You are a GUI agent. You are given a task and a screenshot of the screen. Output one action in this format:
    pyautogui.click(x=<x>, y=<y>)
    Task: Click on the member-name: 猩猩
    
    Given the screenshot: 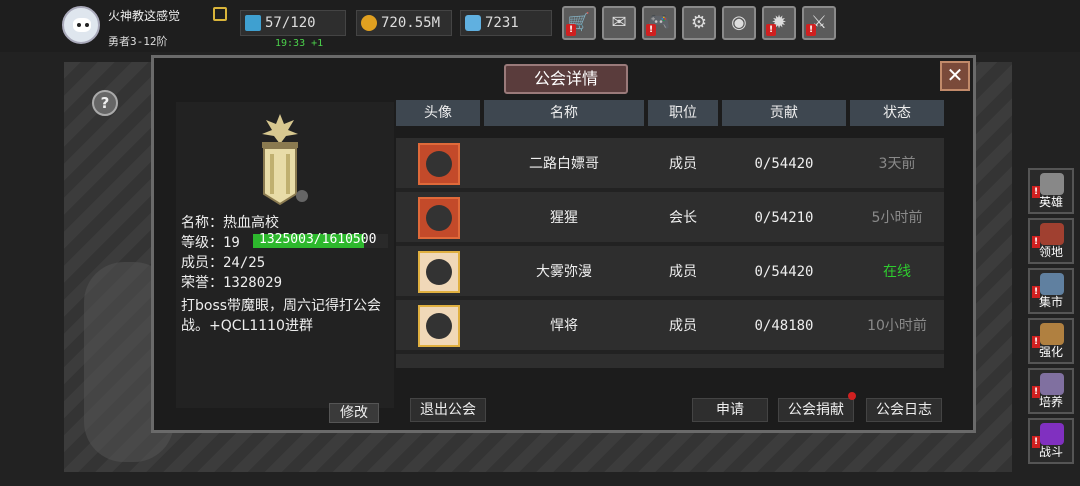 What is the action you would take?
    pyautogui.click(x=564, y=218)
    